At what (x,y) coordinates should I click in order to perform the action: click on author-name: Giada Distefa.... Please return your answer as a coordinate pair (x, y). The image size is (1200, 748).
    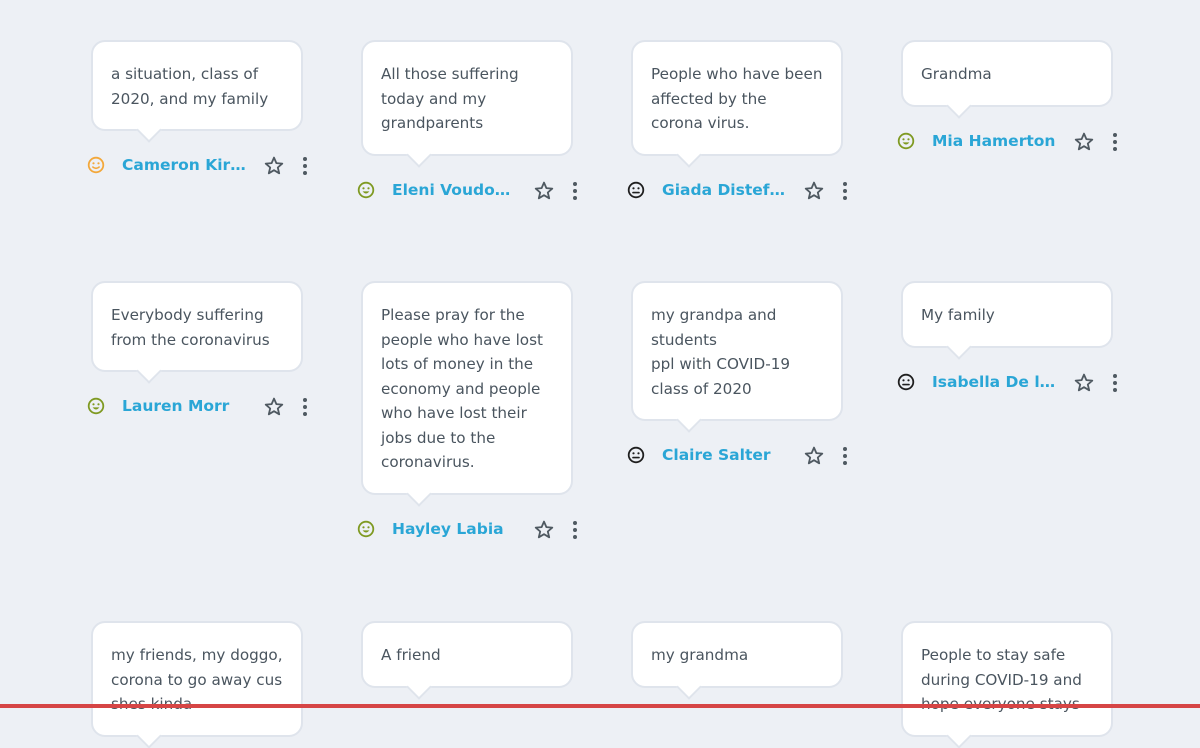
    Looking at the image, I should click on (724, 190).